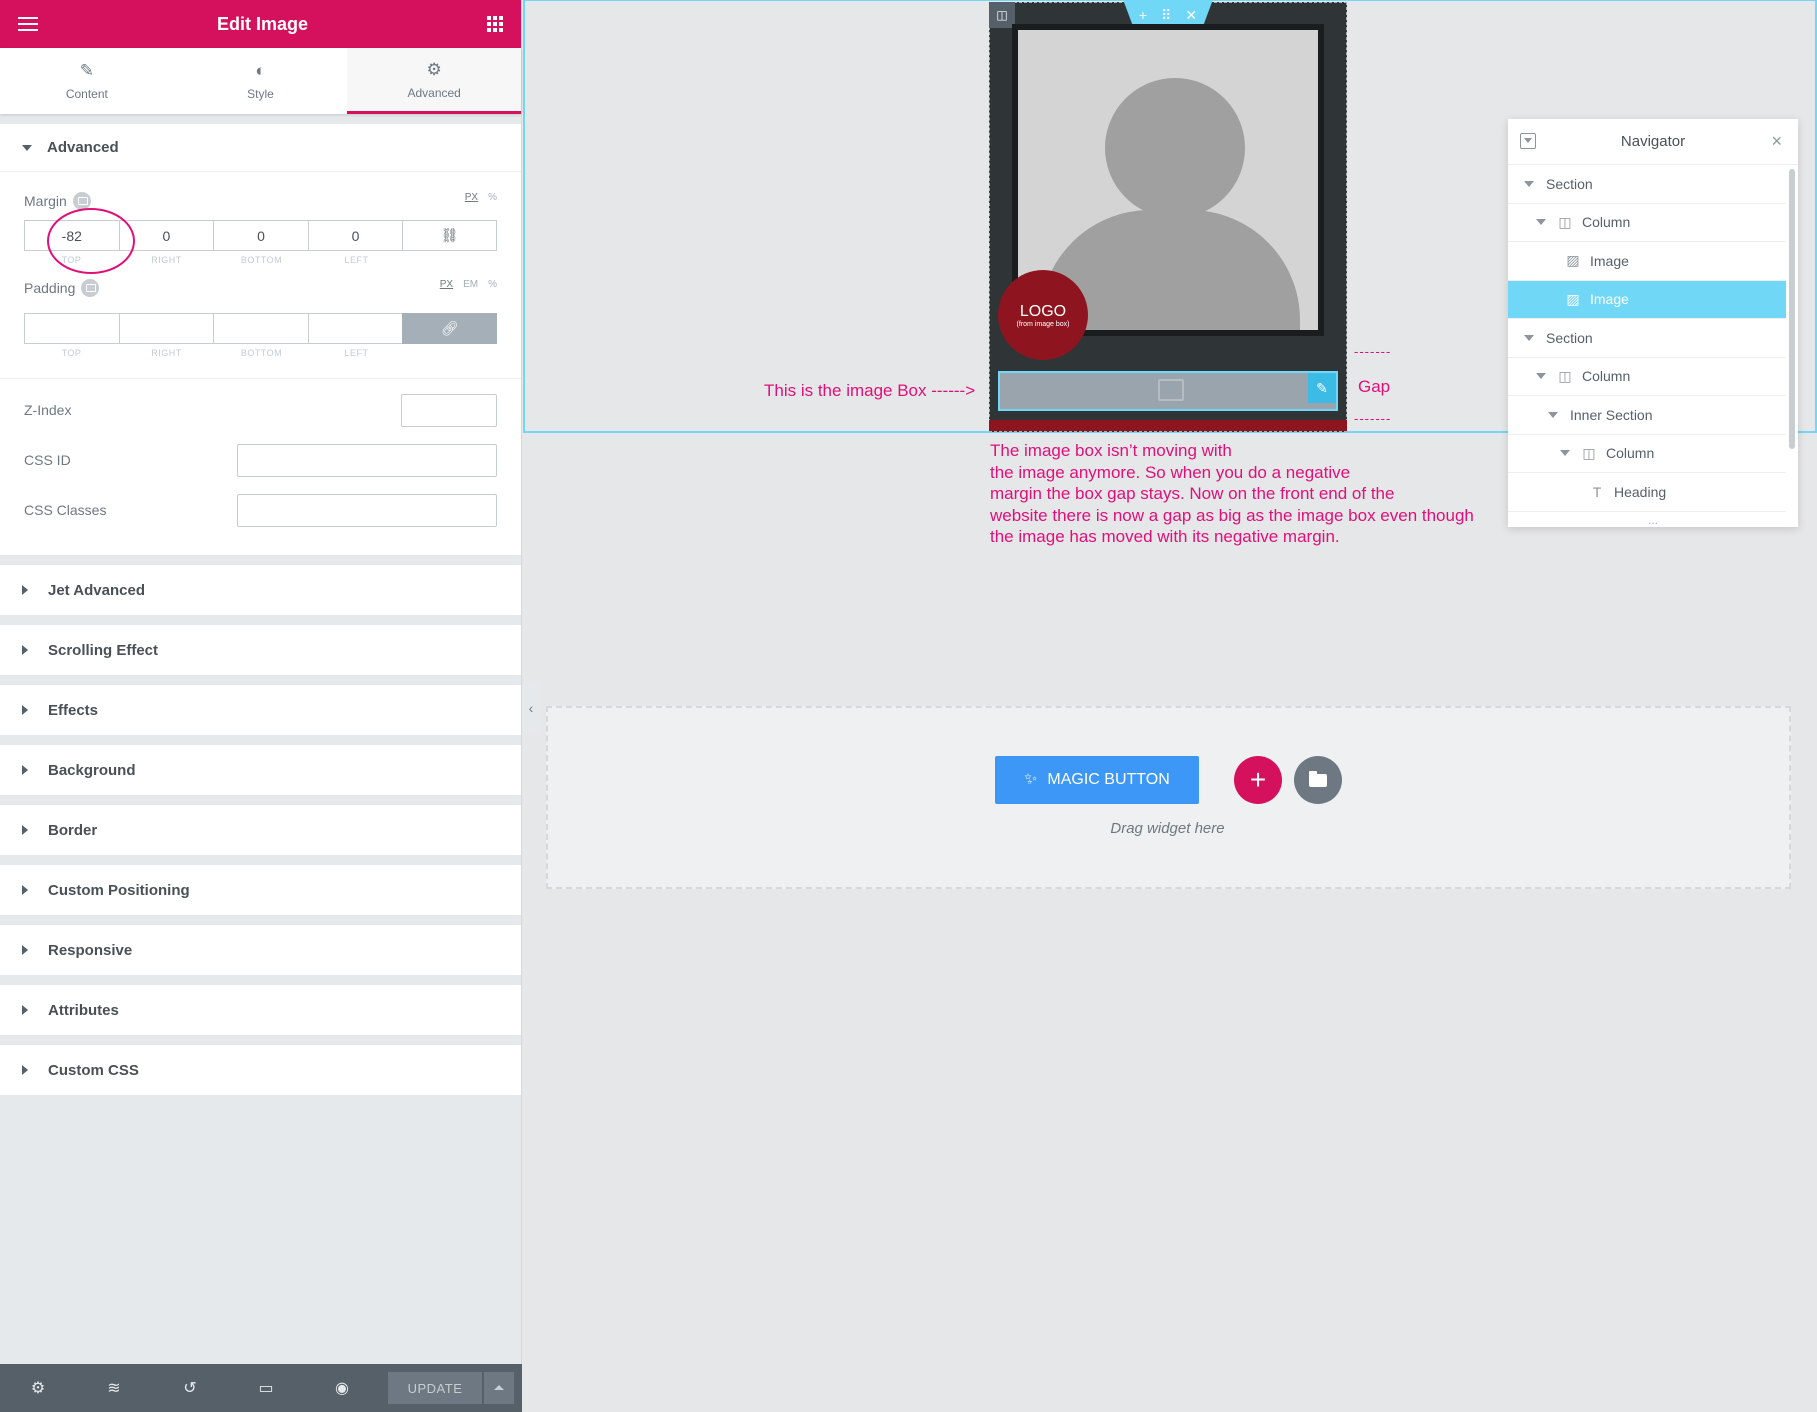 The height and width of the screenshot is (1412, 1817). What do you see at coordinates (103, 650) in the screenshot?
I see `section-label: Scrolling Effect` at bounding box center [103, 650].